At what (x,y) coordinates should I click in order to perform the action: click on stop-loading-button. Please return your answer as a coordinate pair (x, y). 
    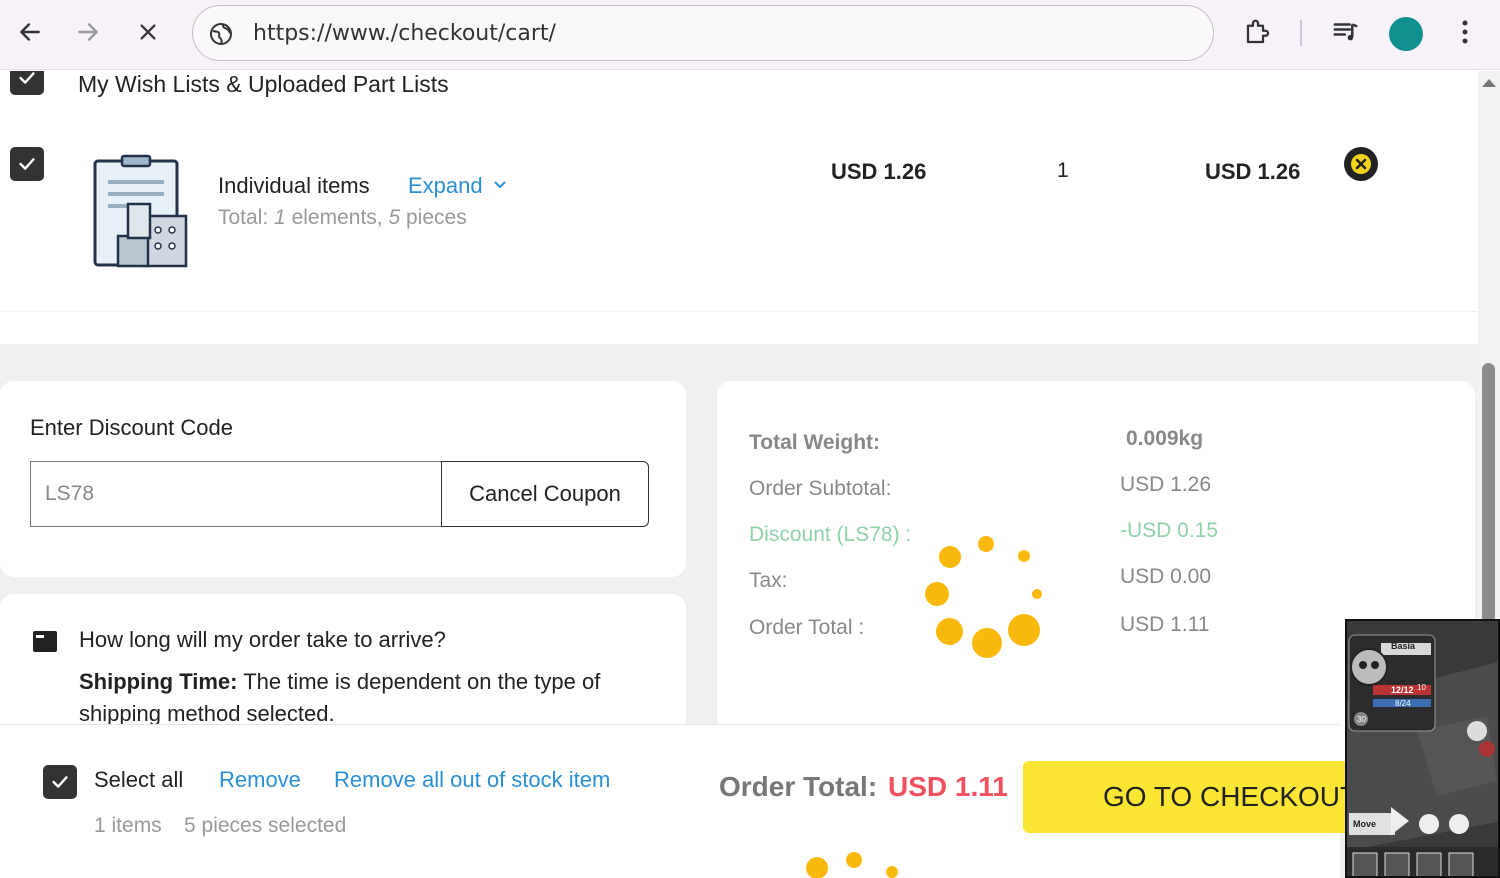
    Looking at the image, I should click on (148, 32).